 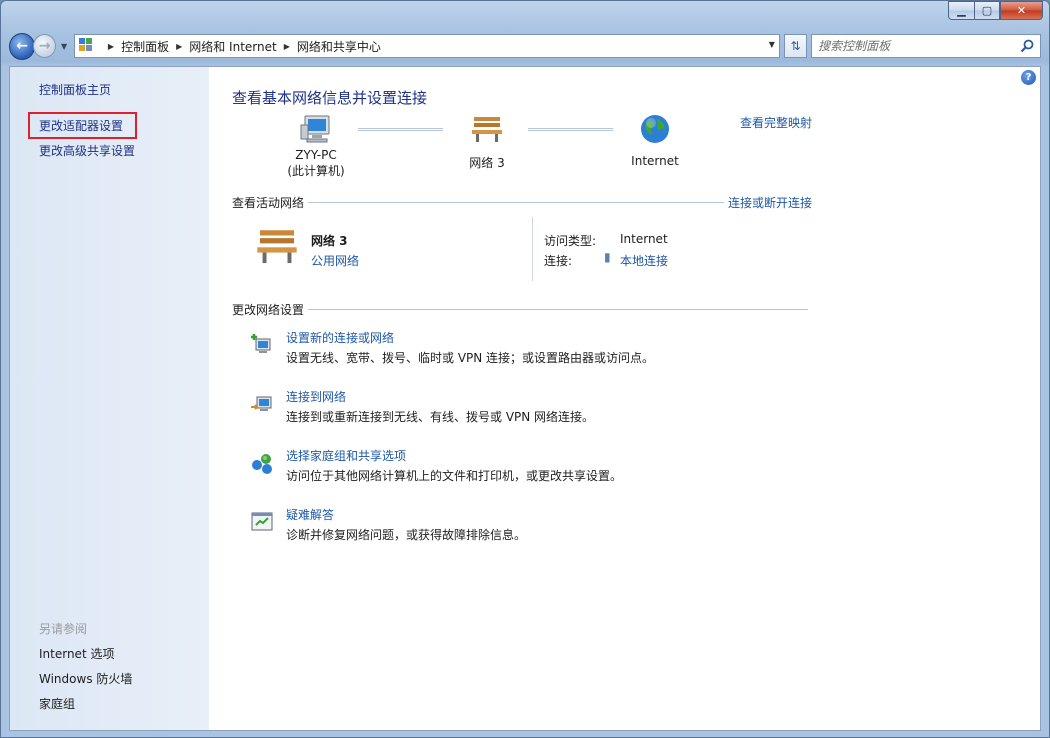 I want to click on task-connect-network: 连接到网络 连接到或重新连接到无线、有线、拨号或 VPN 网络连接。, so click(x=530, y=408).